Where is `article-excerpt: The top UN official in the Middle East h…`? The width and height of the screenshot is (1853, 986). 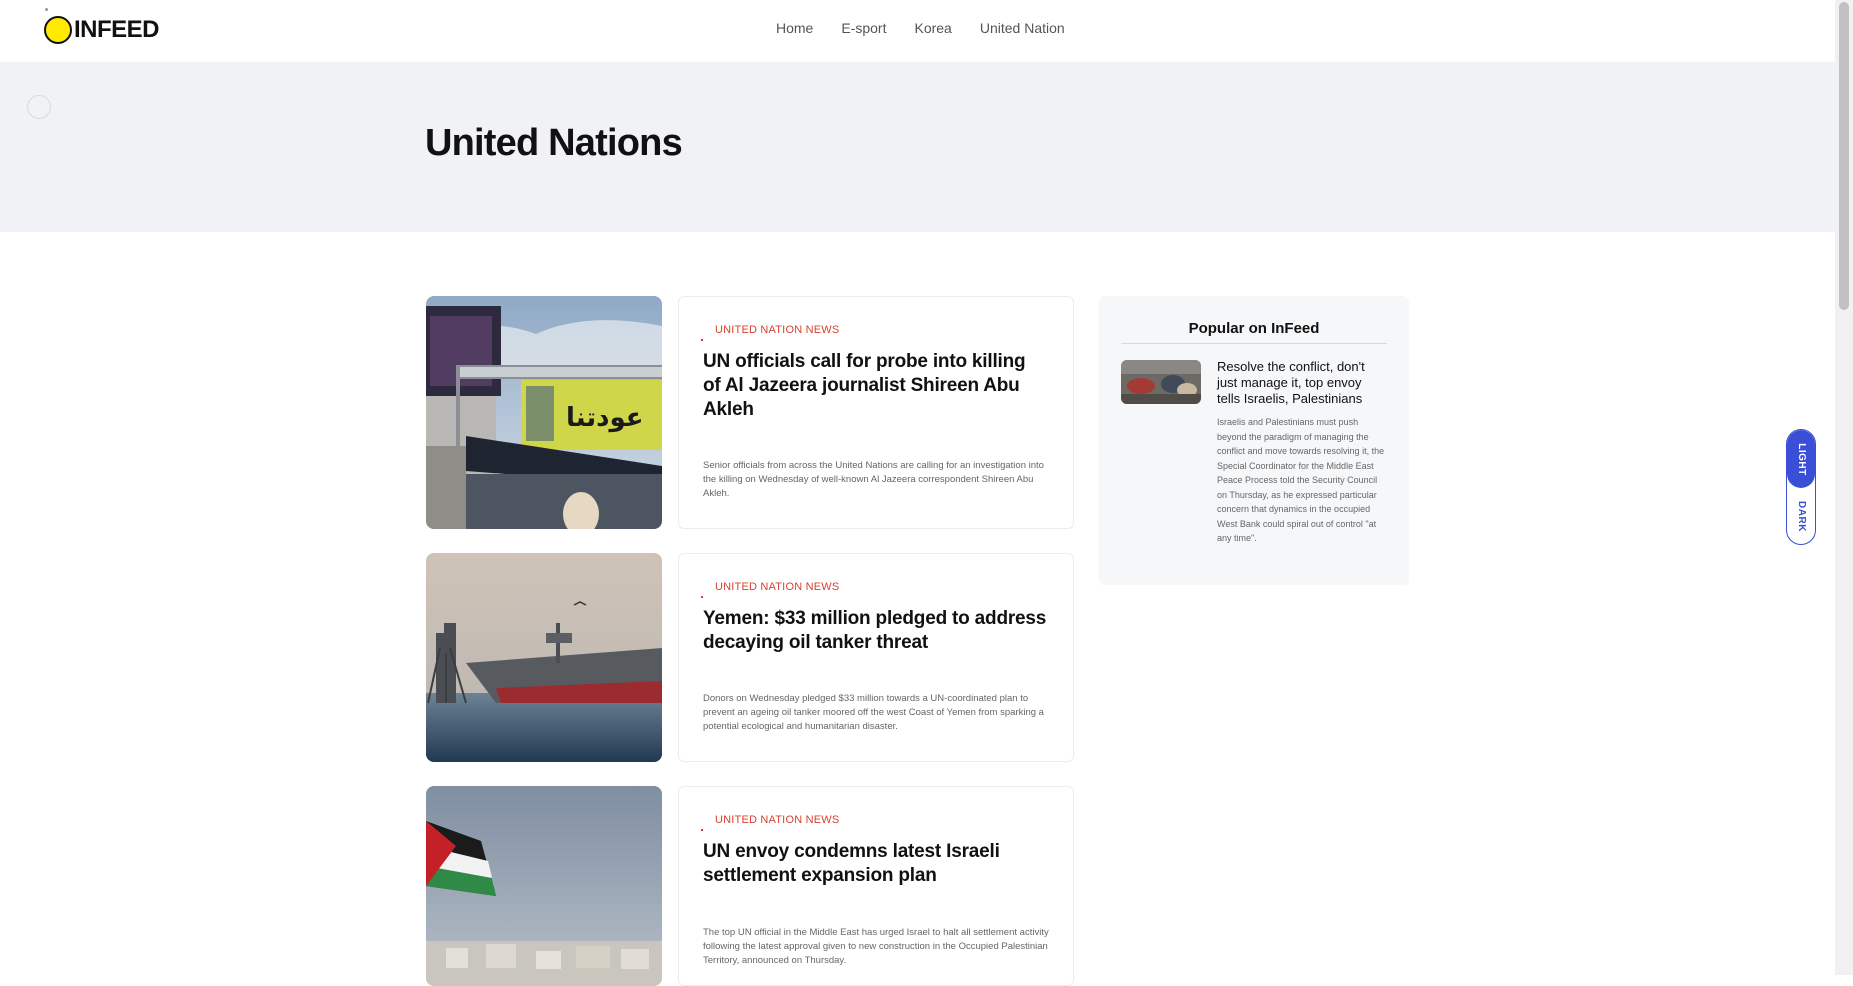 article-excerpt: The top UN official in the Middle East h… is located at coordinates (876, 946).